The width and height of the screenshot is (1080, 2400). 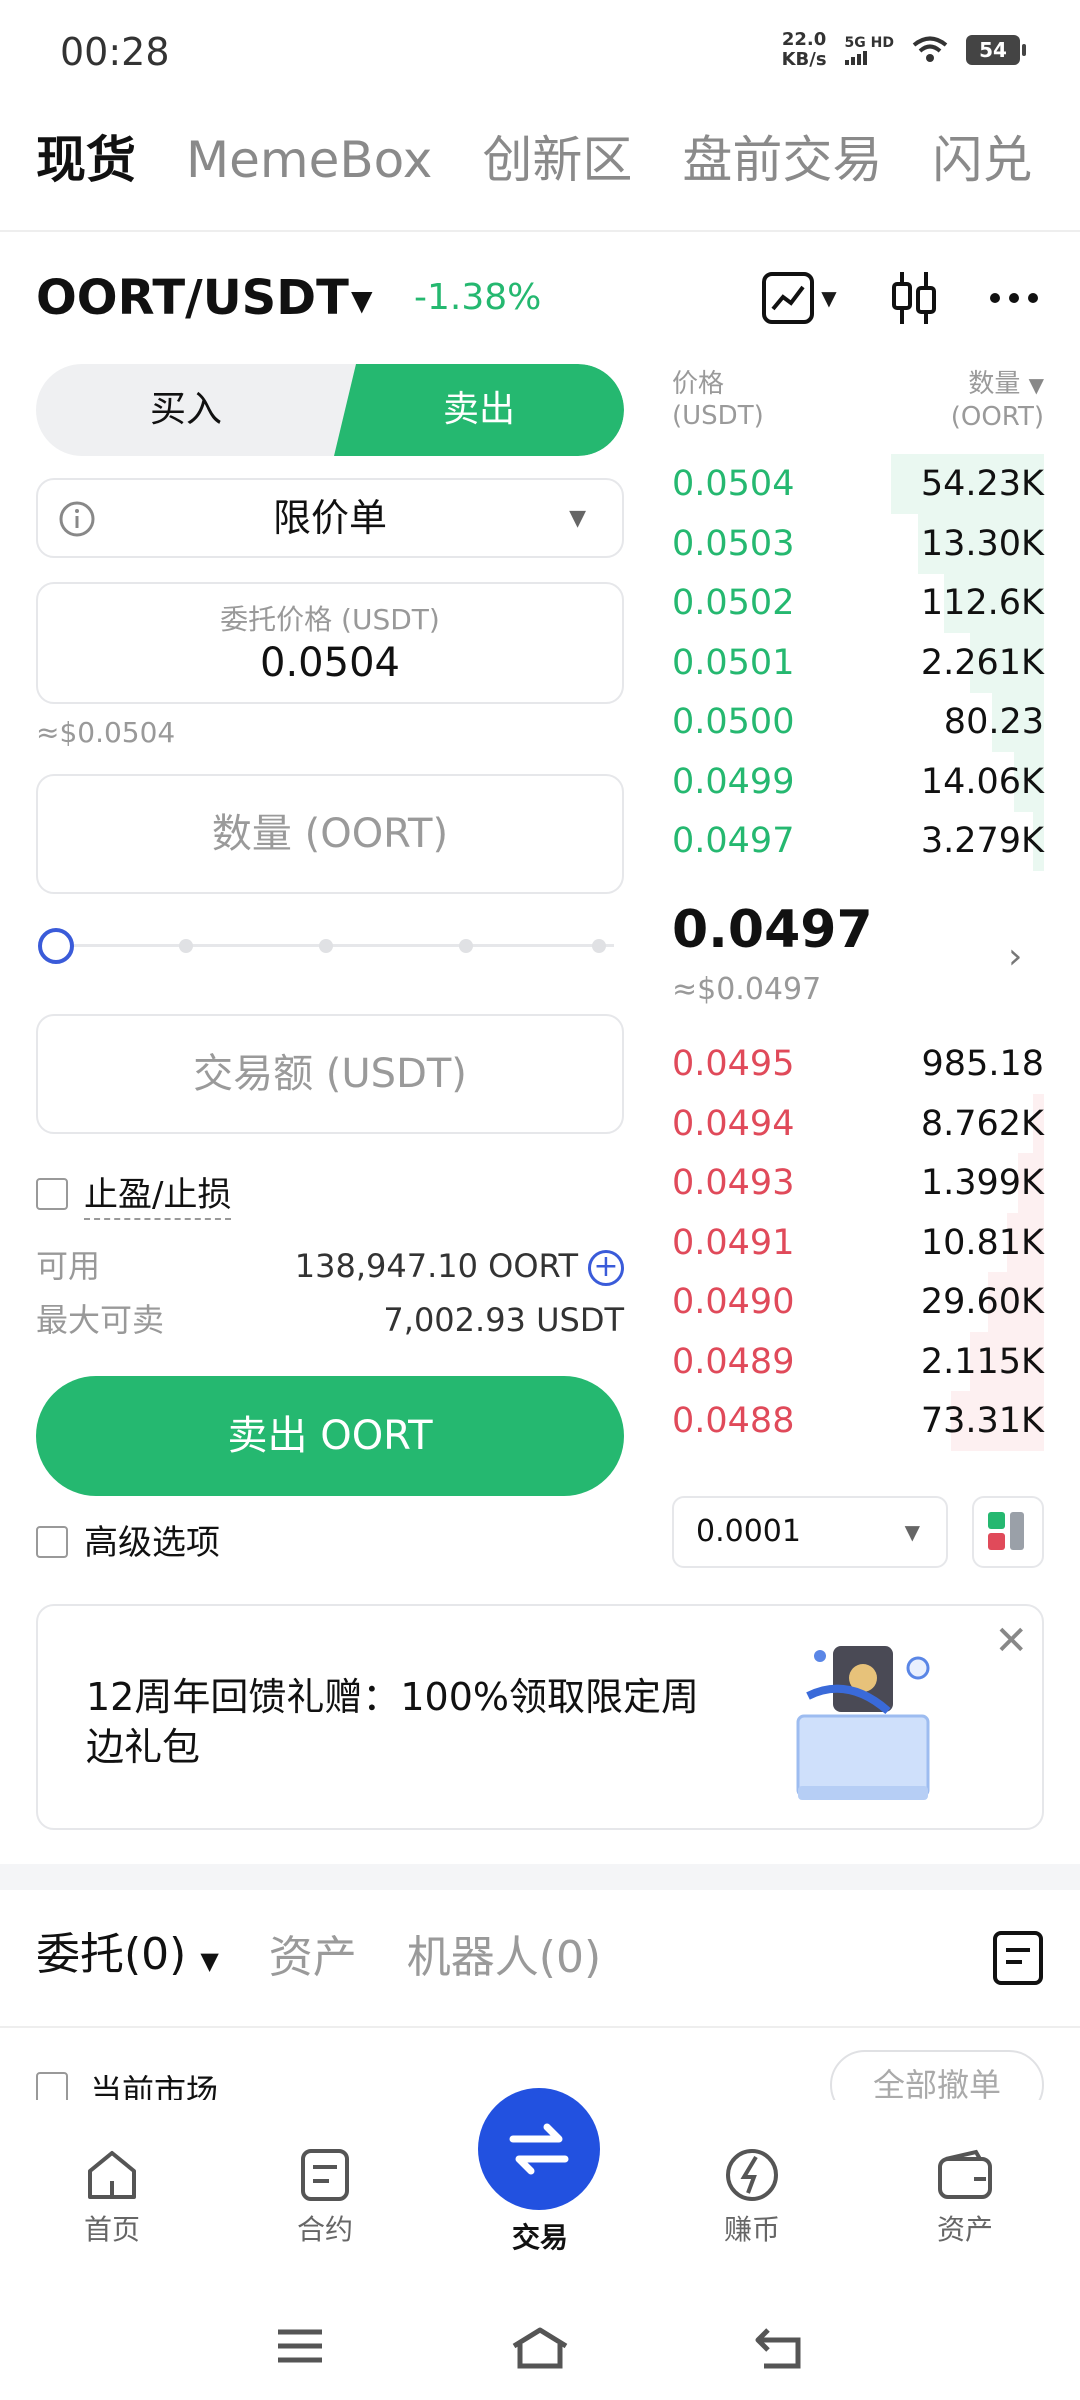 What do you see at coordinates (804, 49) in the screenshot?
I see `net-speed: 22.0 KB/s` at bounding box center [804, 49].